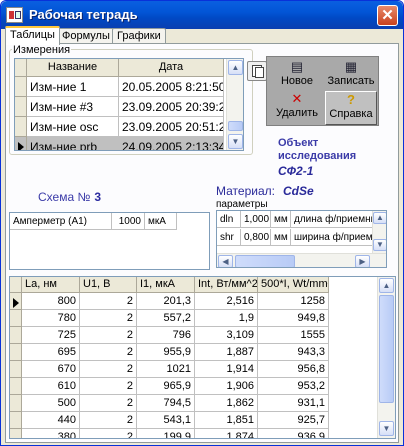 Image resolution: width=404 pixels, height=446 pixels. What do you see at coordinates (293, 369) in the screenshot?
I see `scaled-current-cell: 956,8` at bounding box center [293, 369].